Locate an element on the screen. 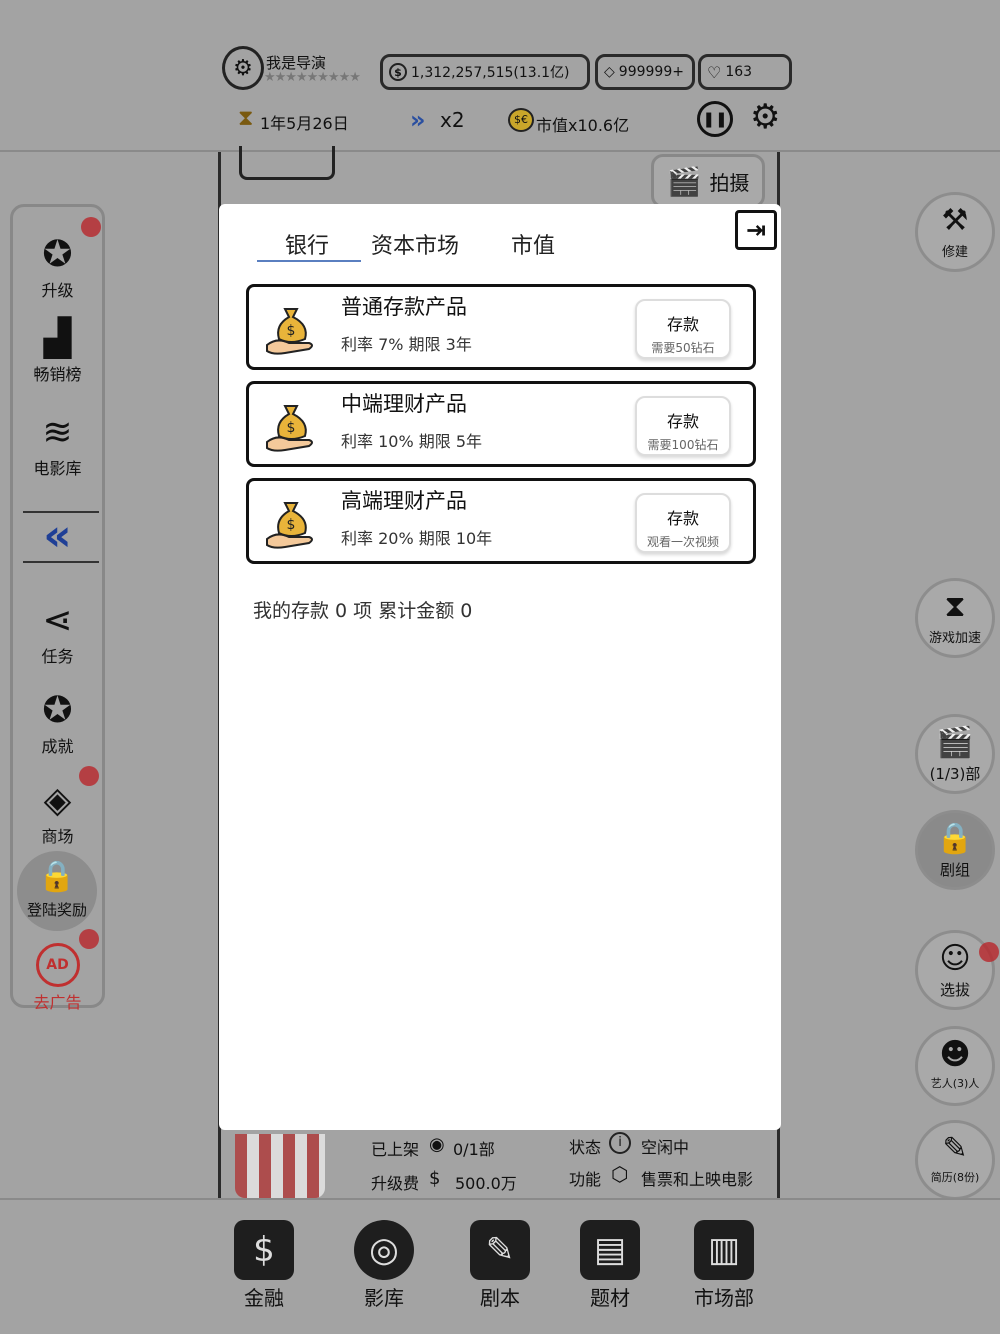 The height and width of the screenshot is (1334, 1000). right-item-label: 游戏加速 is located at coordinates (954, 638).